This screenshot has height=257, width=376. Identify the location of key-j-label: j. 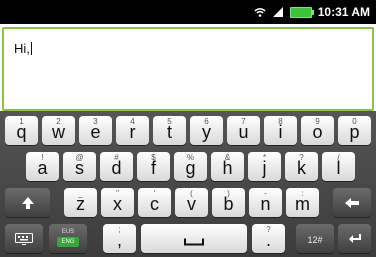
(264, 168).